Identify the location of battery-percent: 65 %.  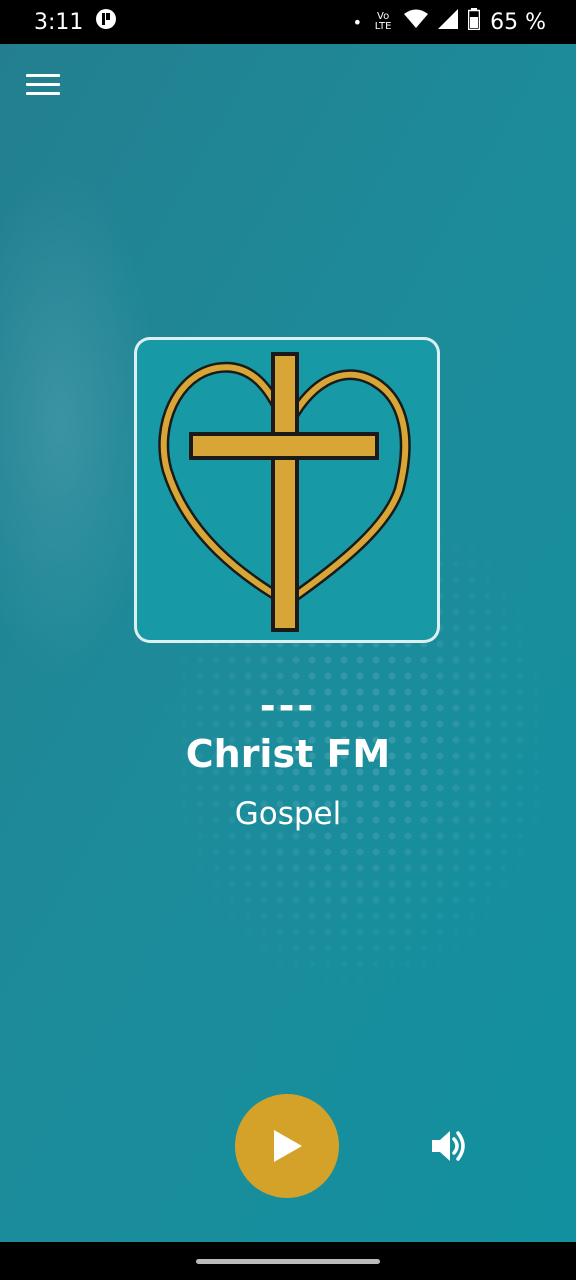
(518, 22).